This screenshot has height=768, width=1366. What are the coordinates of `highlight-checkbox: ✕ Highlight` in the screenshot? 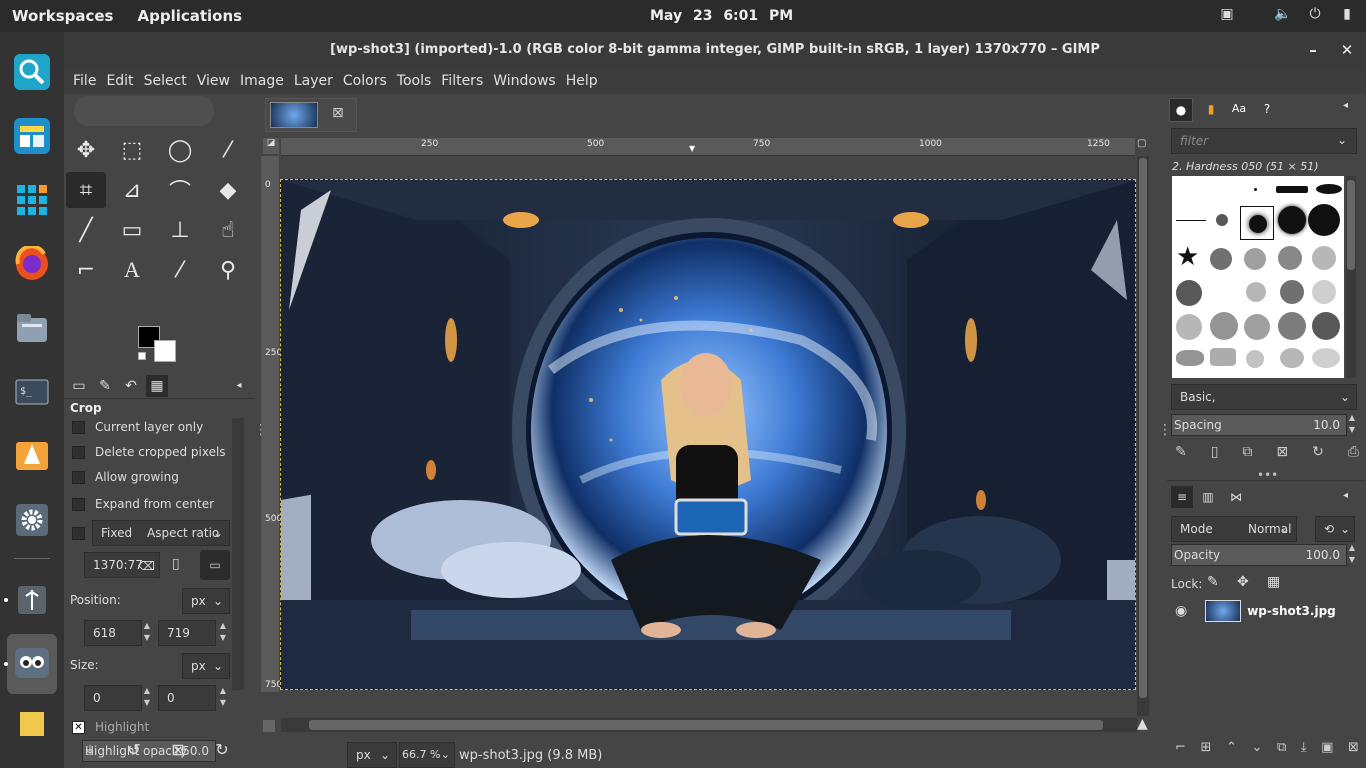 It's located at (110, 727).